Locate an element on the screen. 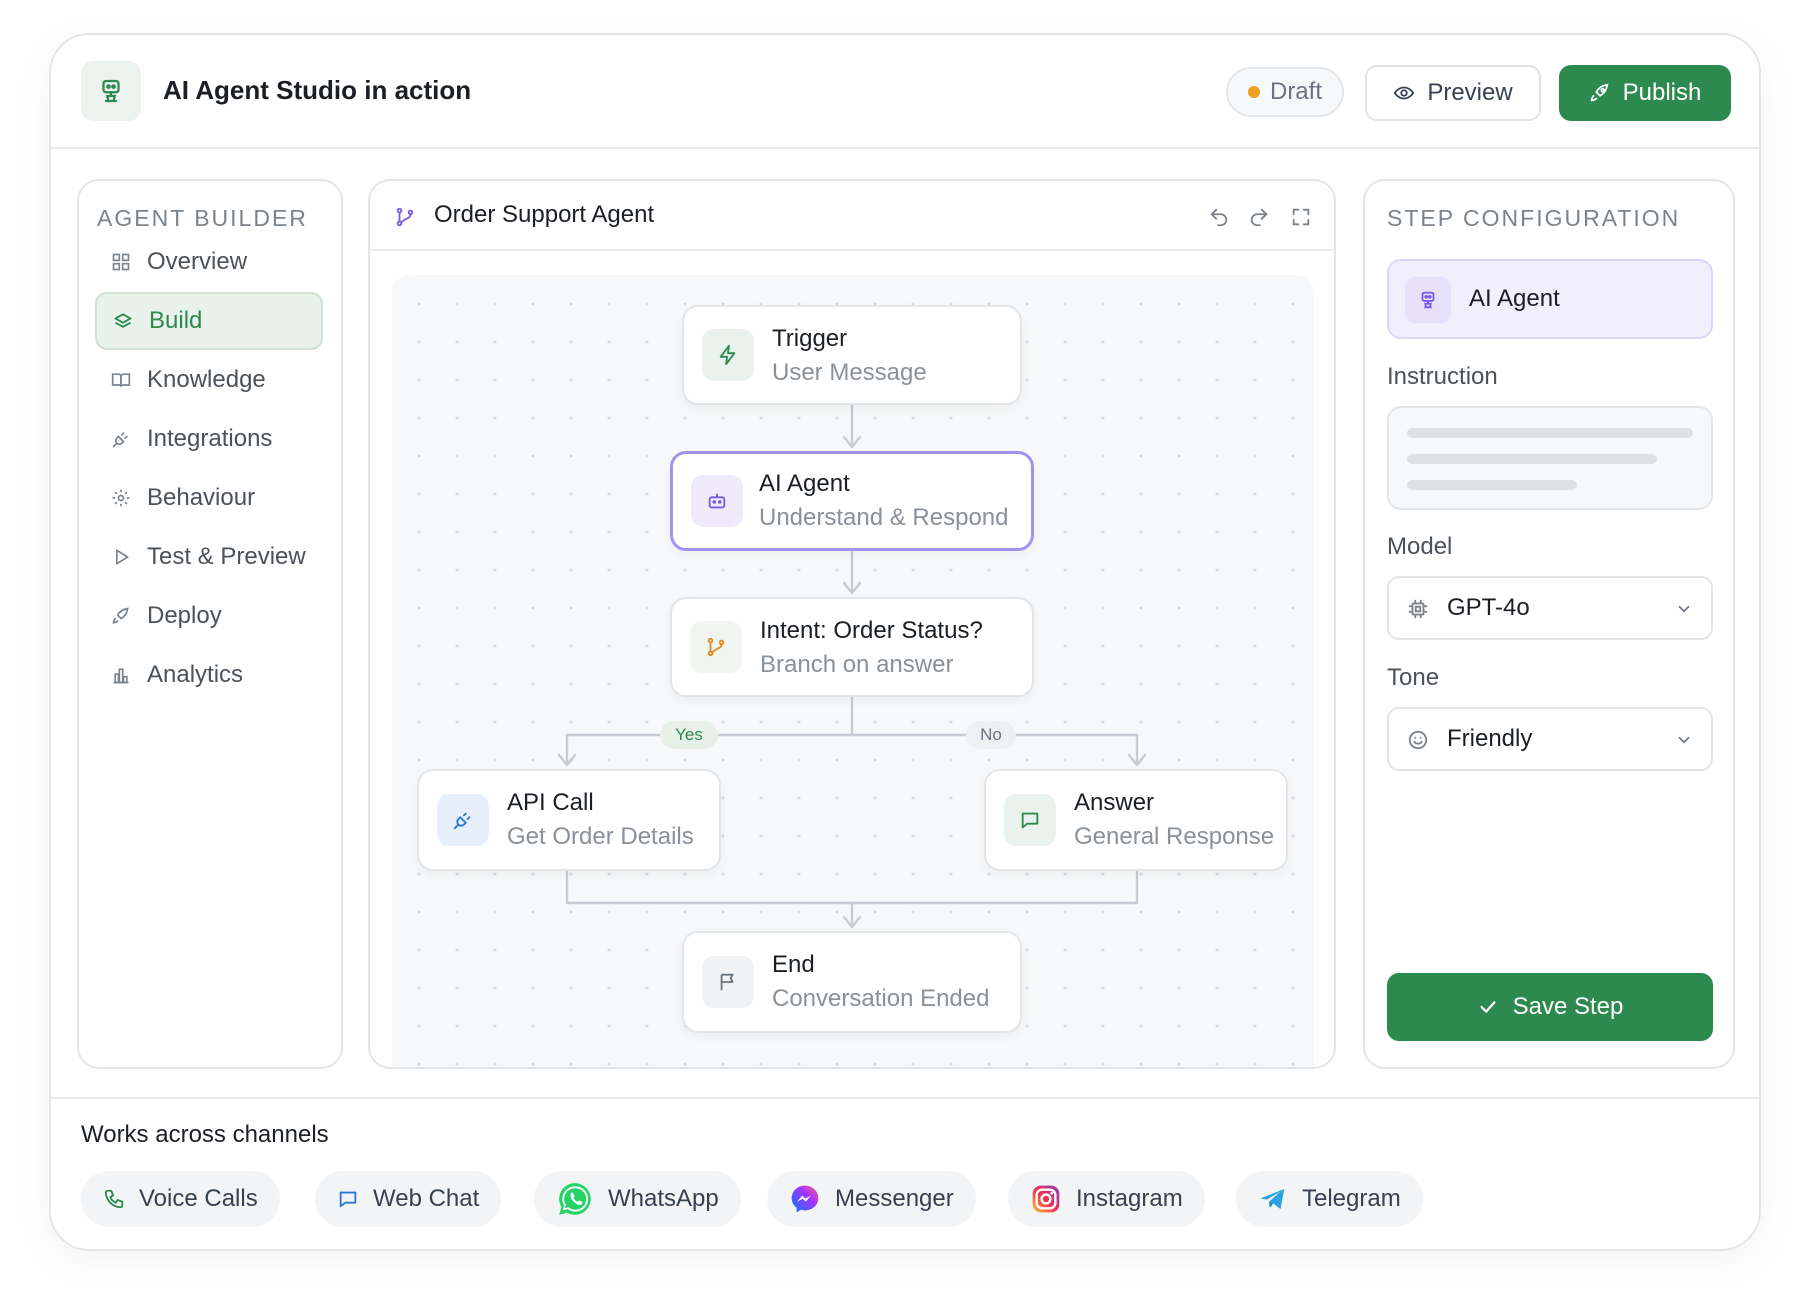 Image resolution: width=1800 pixels, height=1310 pixels. node-answer: Answer General Response is located at coordinates (1136, 820).